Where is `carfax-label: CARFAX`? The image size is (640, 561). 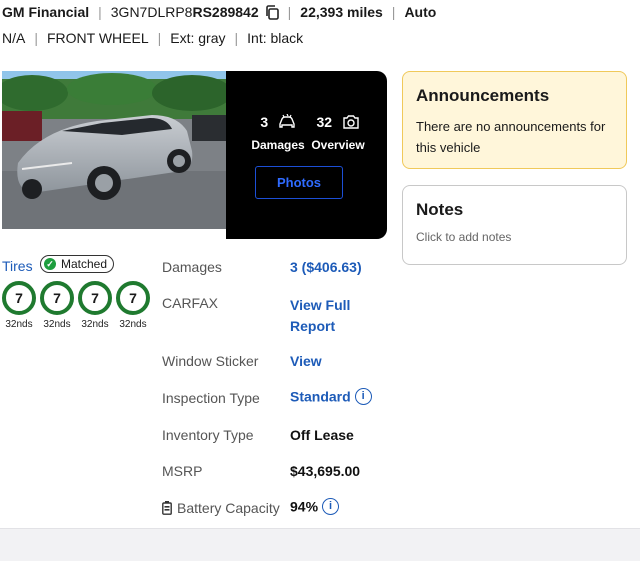 carfax-label: CARFAX is located at coordinates (190, 303).